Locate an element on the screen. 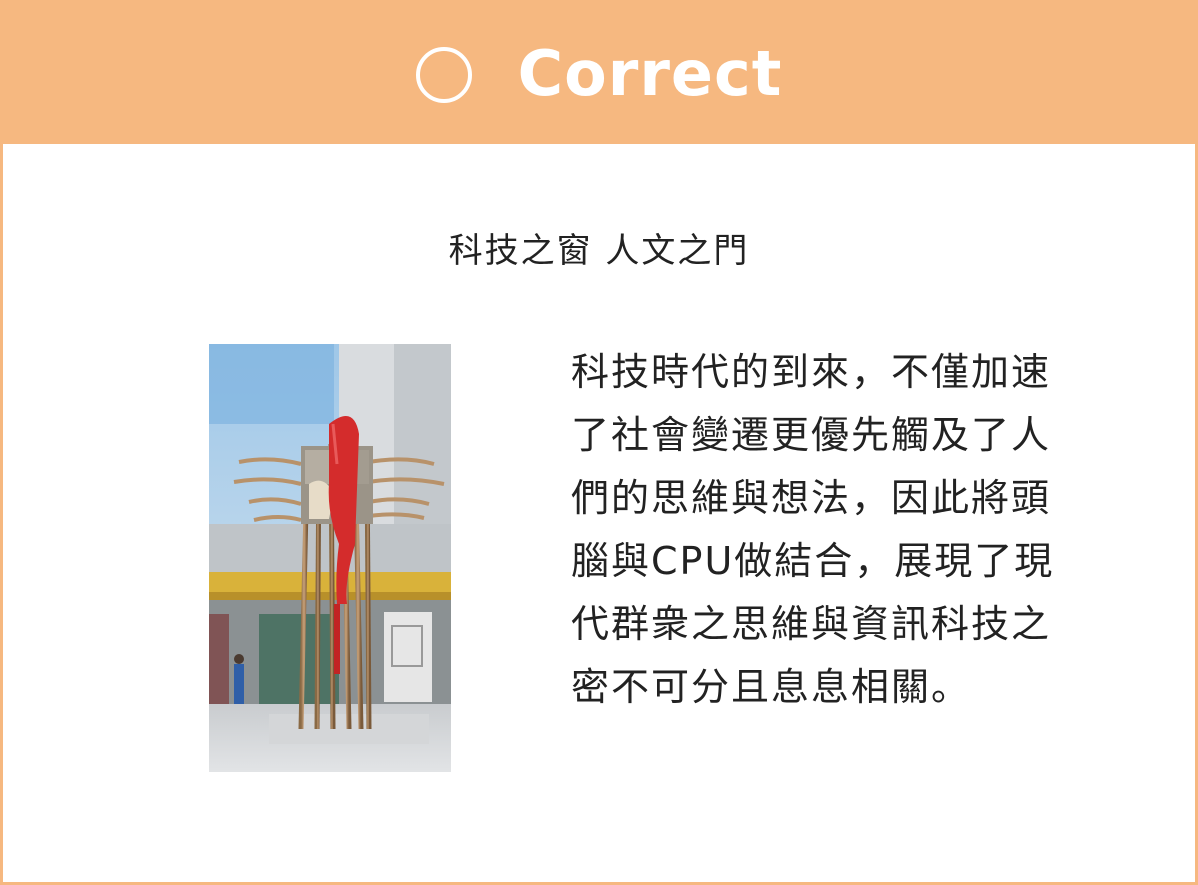  result-label: Correct is located at coordinates (650, 73).